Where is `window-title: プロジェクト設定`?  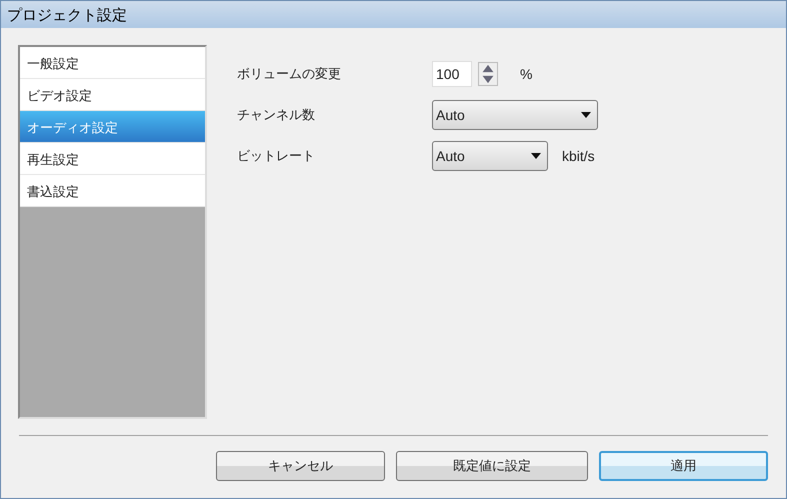 window-title: プロジェクト設定 is located at coordinates (393, 14).